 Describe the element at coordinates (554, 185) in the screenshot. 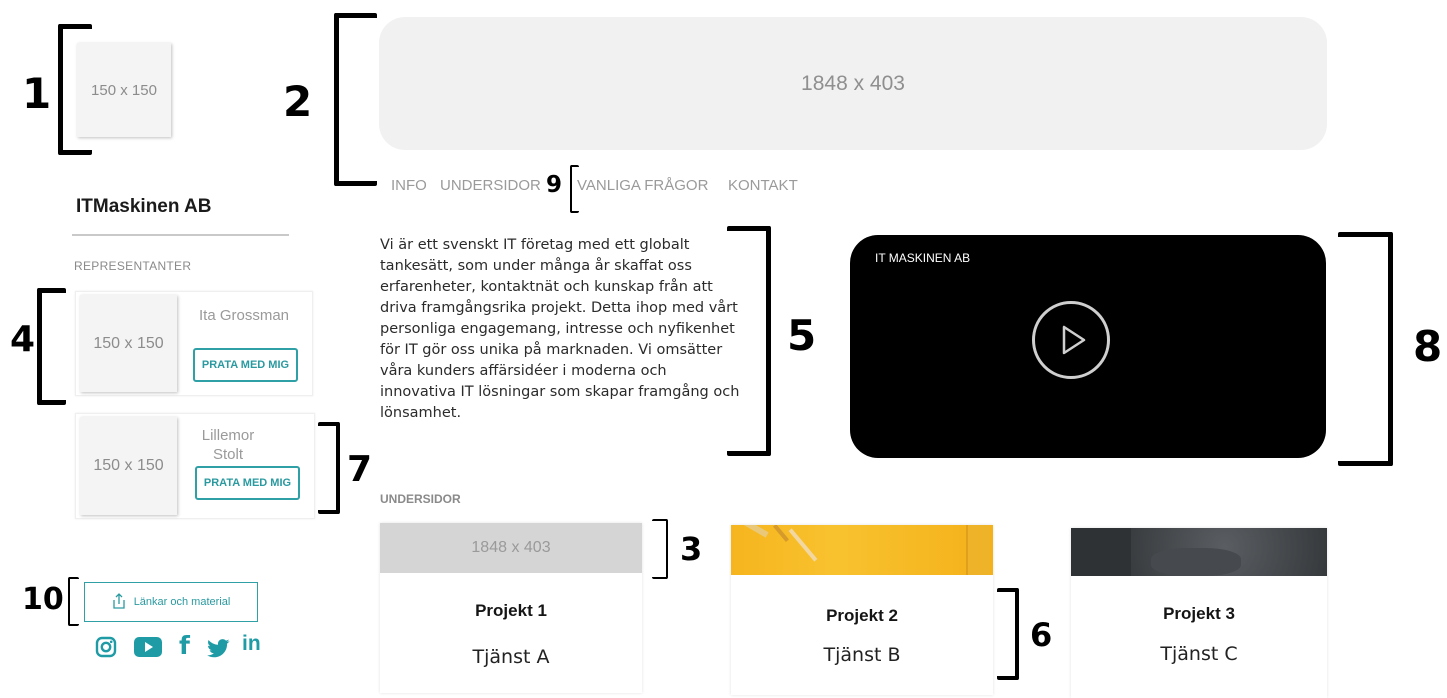

I see `annotation-9: 9` at that location.